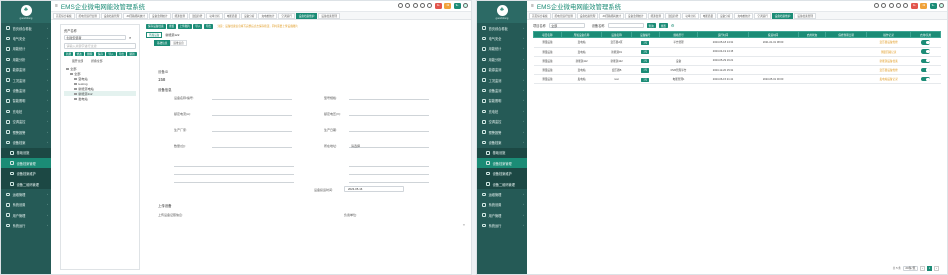 Image resolution: width=948 pixels, height=275 pixels. I want to click on alarm-badge: 9+, so click(438, 6).